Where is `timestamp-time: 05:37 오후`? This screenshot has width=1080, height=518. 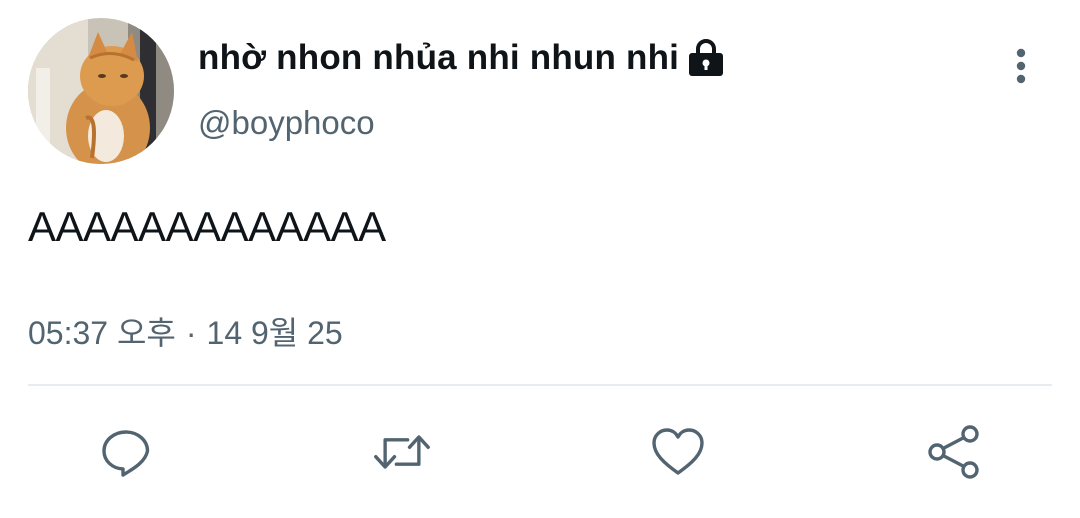 timestamp-time: 05:37 오후 is located at coordinates (102, 333).